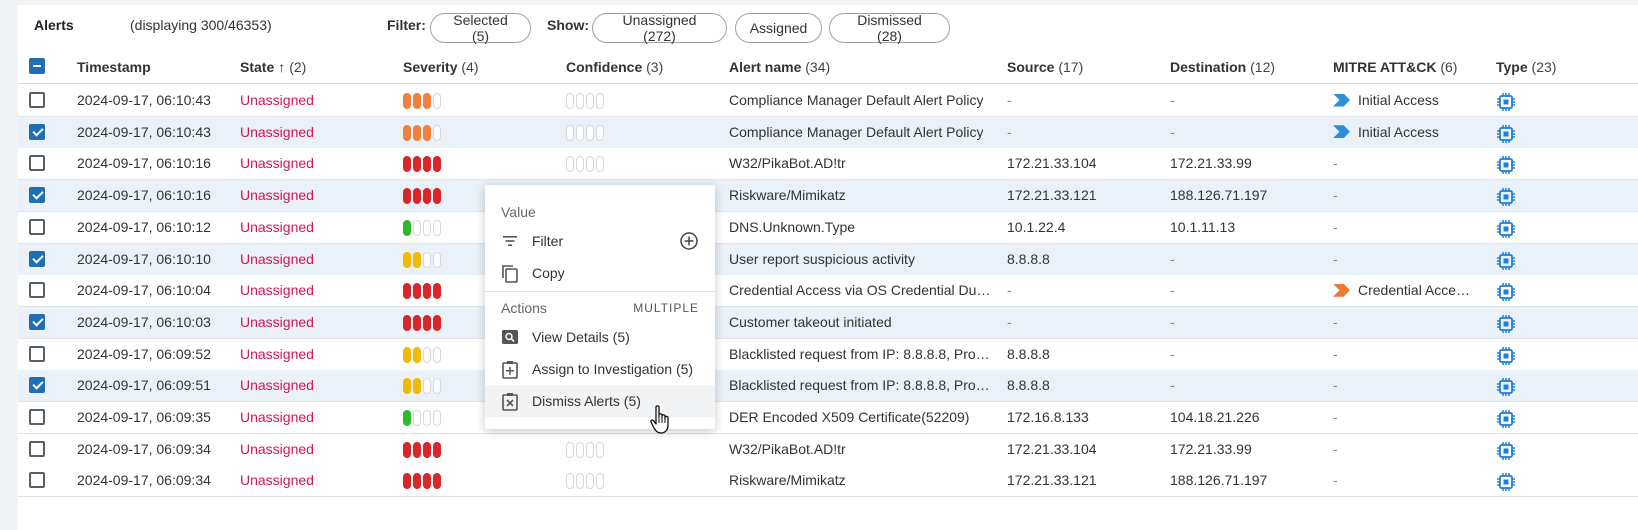  Describe the element at coordinates (1052, 195) in the screenshot. I see `source-cell: 172.21.33.121` at that location.